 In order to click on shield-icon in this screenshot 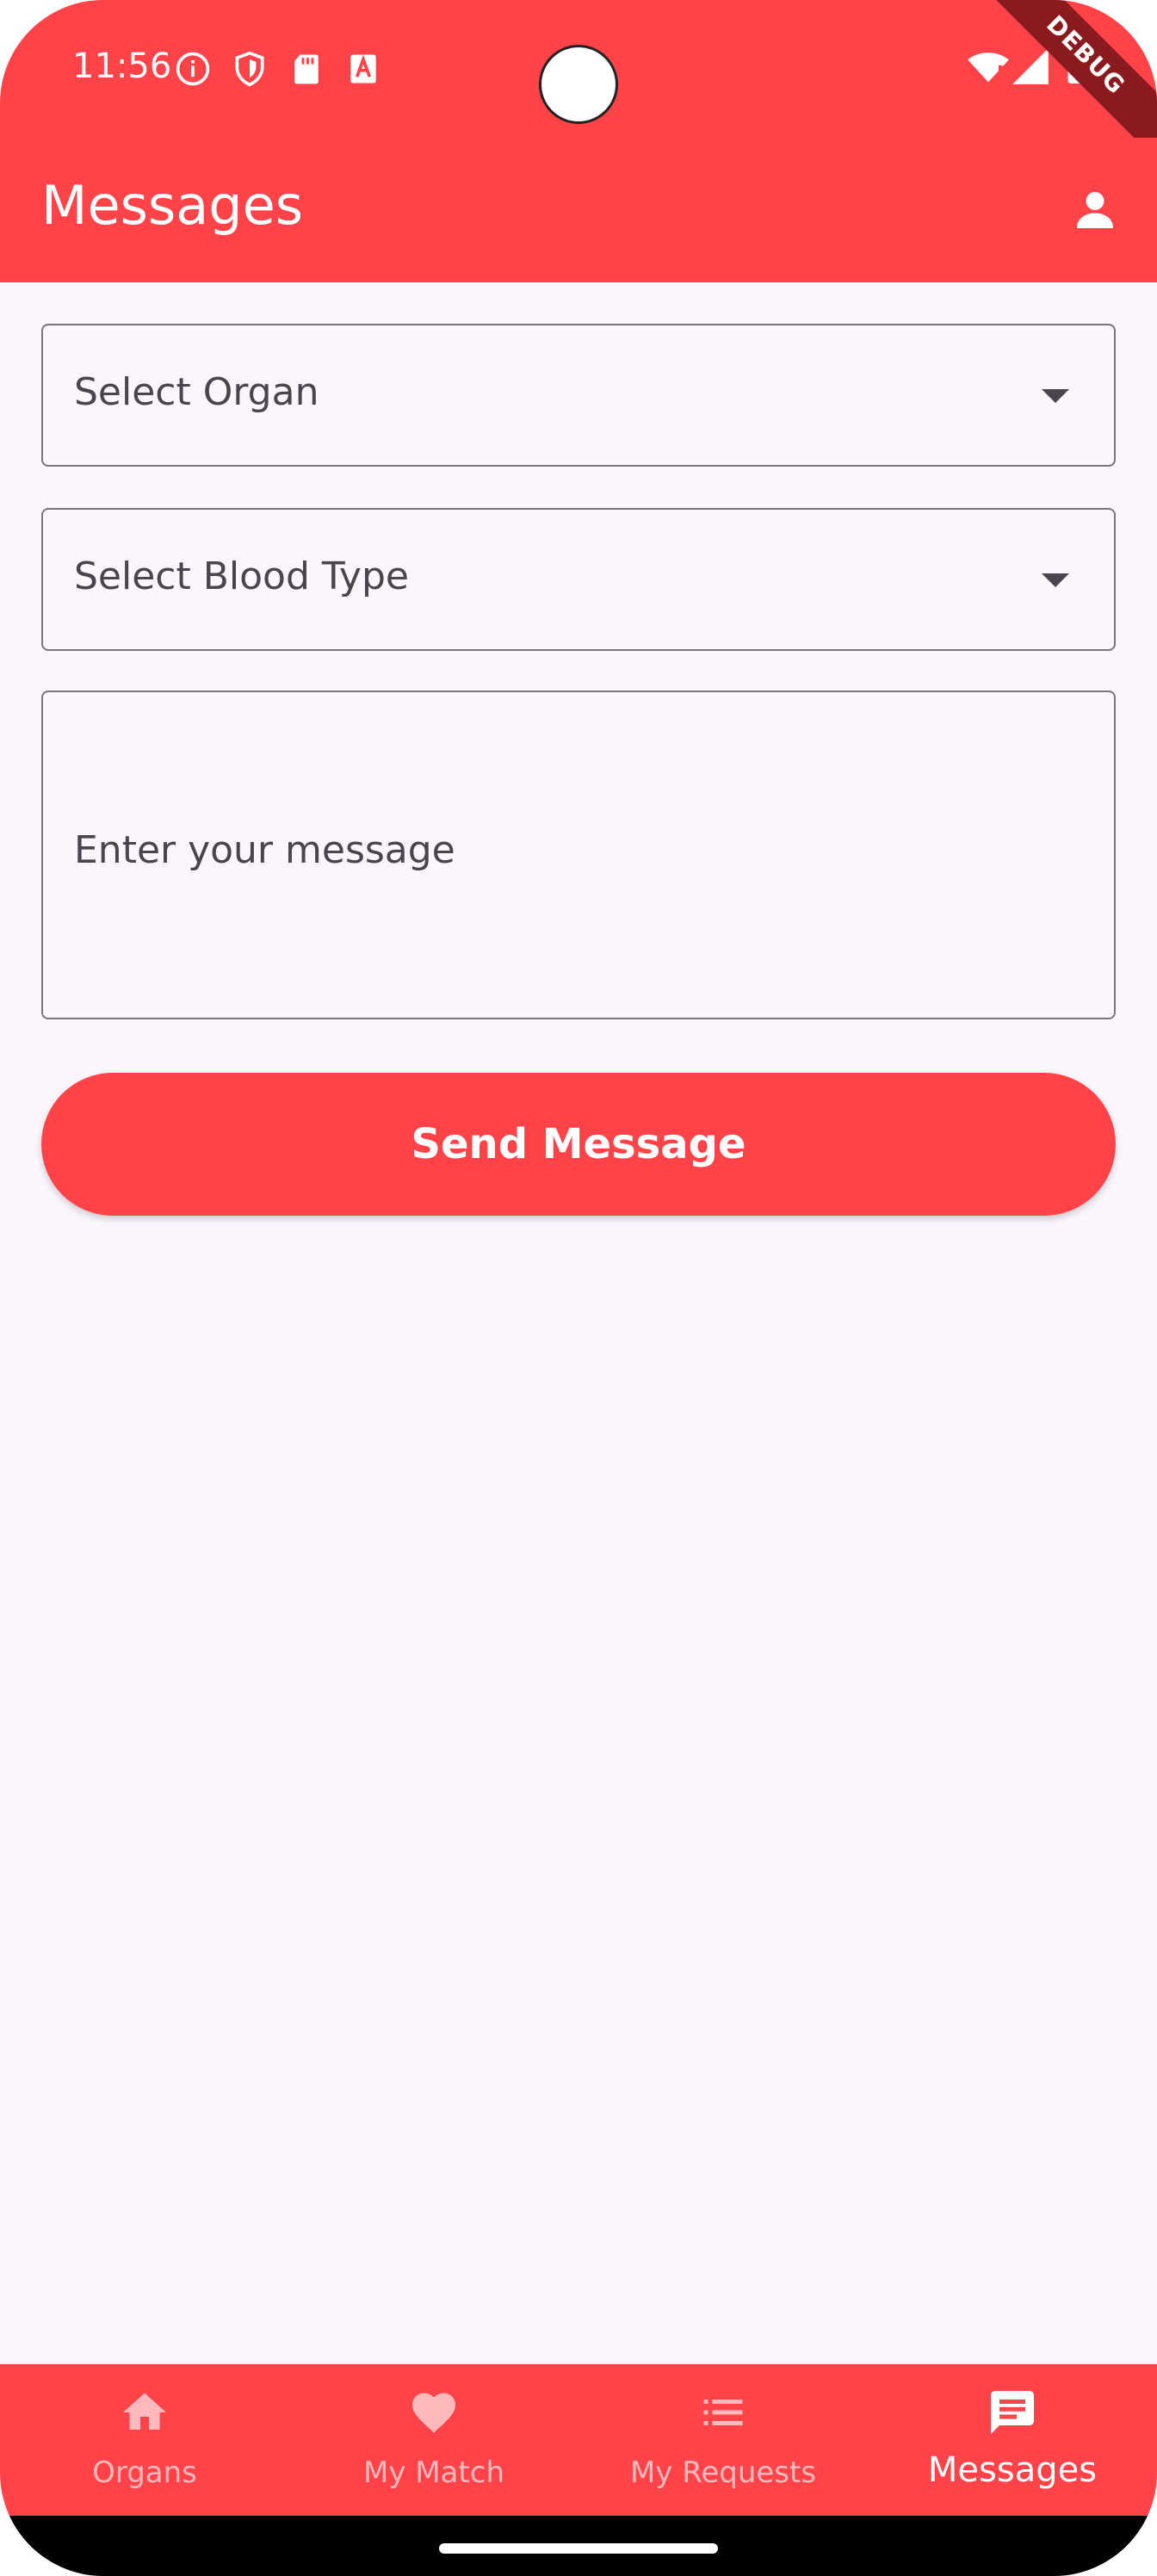, I will do `click(249, 69)`.